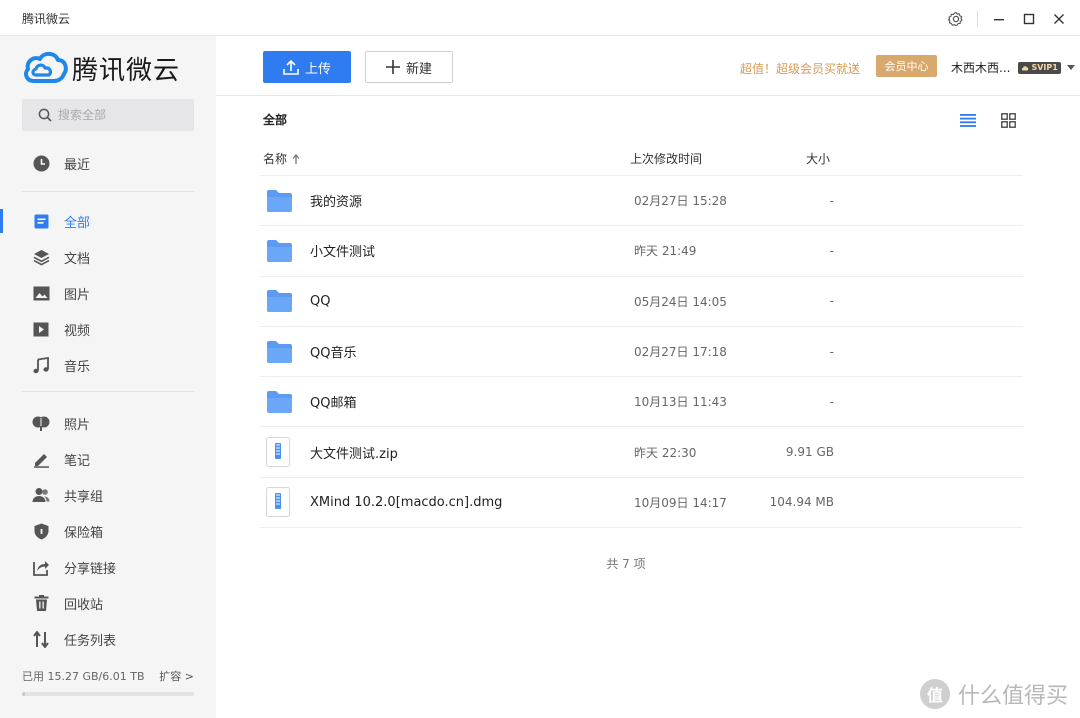 The image size is (1080, 718). I want to click on maximize-icon, so click(1029, 19).